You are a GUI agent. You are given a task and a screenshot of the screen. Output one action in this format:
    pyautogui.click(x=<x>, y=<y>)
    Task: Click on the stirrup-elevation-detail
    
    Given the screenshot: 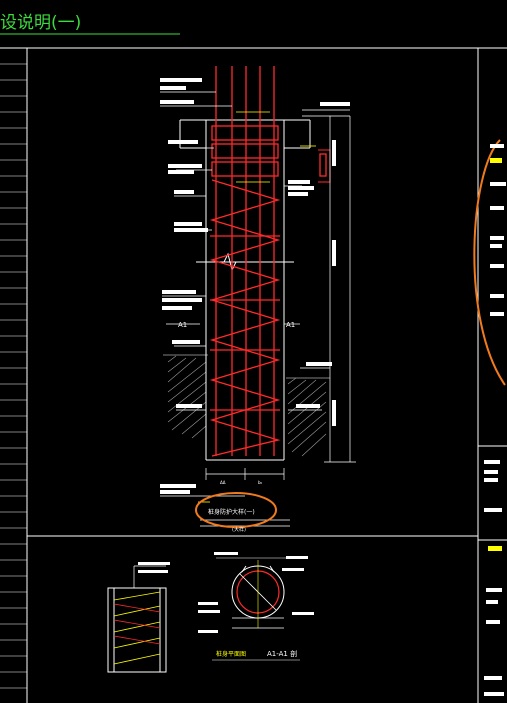 What is the action you would take?
    pyautogui.click(x=138, y=617)
    